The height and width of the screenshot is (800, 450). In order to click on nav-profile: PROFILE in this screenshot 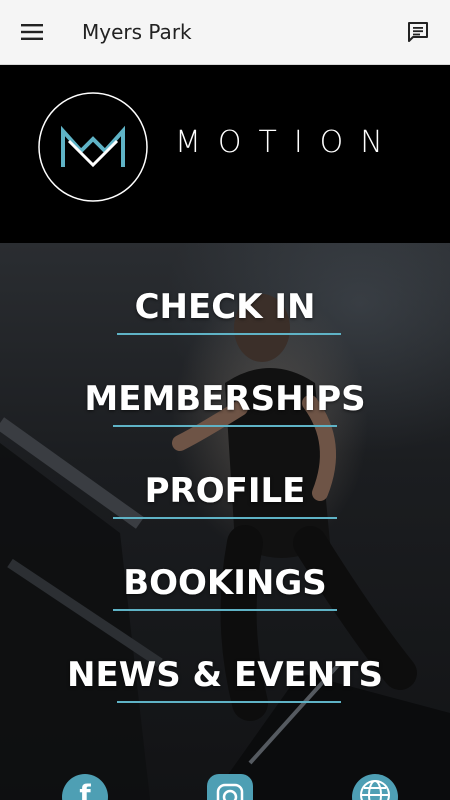, I will do `click(225, 491)`.